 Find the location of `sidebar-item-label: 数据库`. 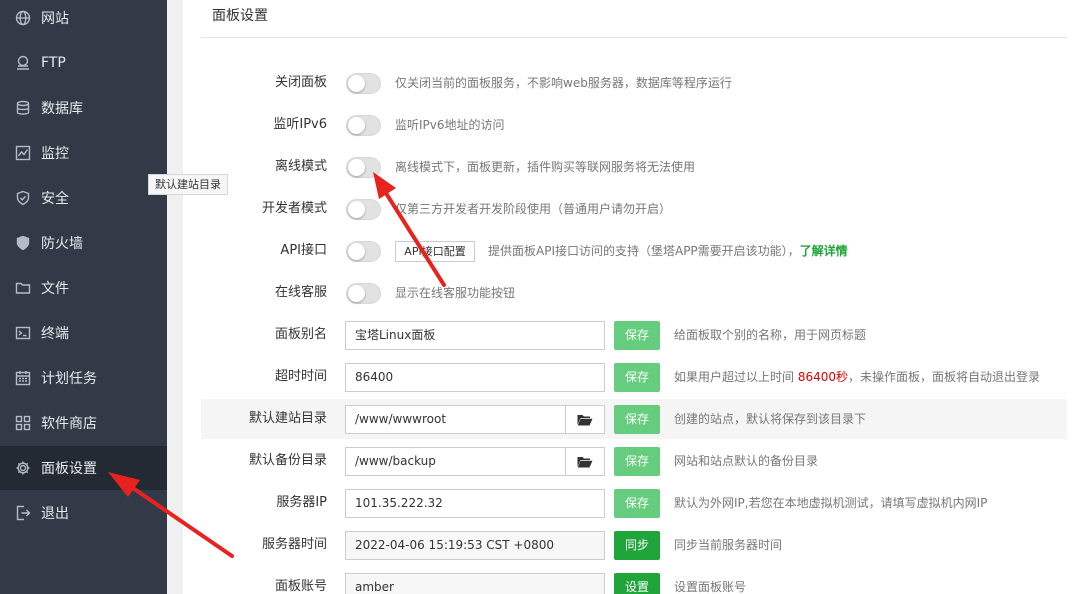

sidebar-item-label: 数据库 is located at coordinates (62, 109).